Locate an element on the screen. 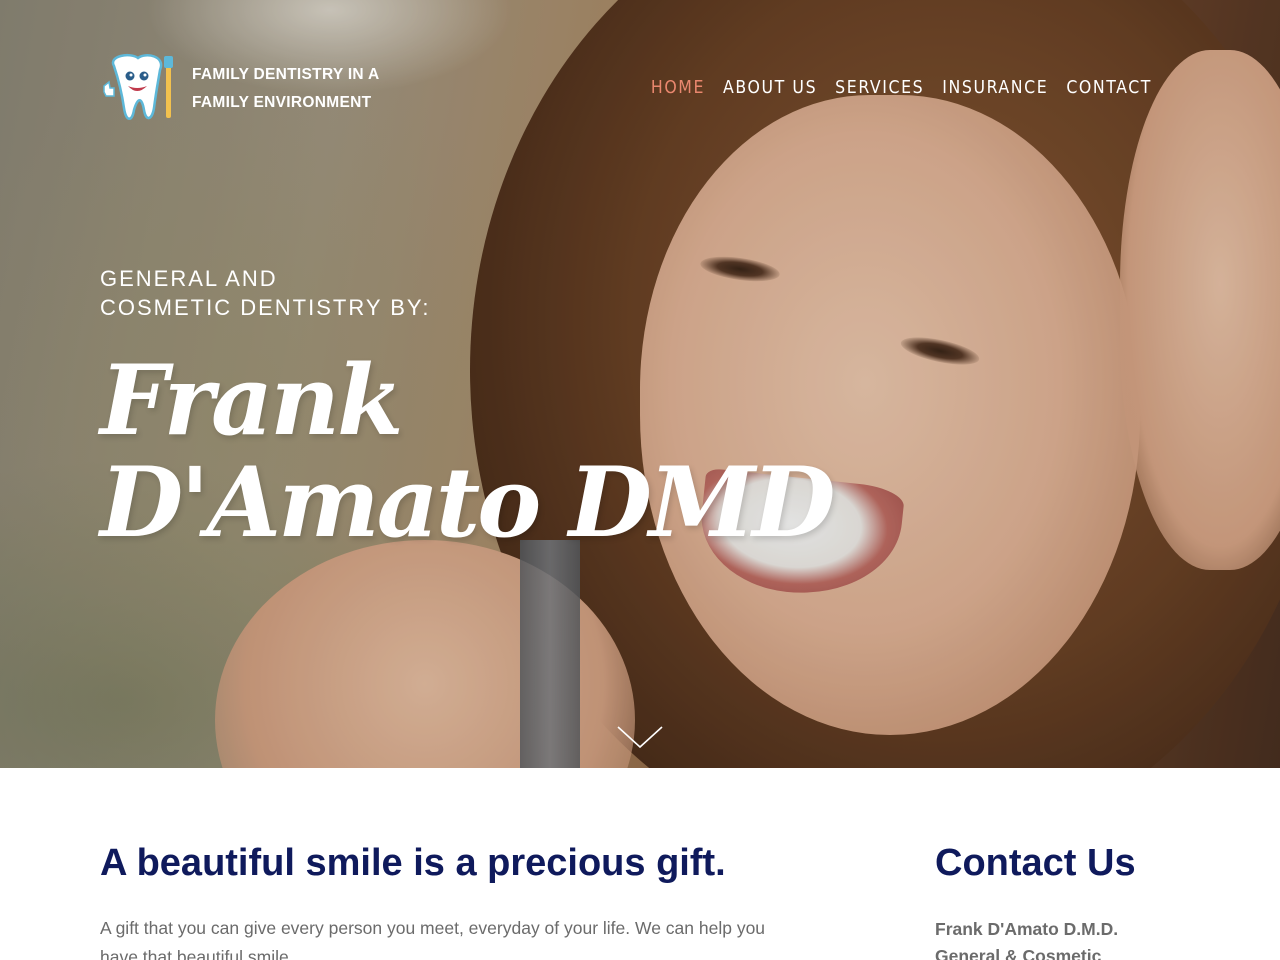 This screenshot has height=960, width=1280. contact-doctor-name: Frank D'Amato D.M.D. is located at coordinates (1027, 929).